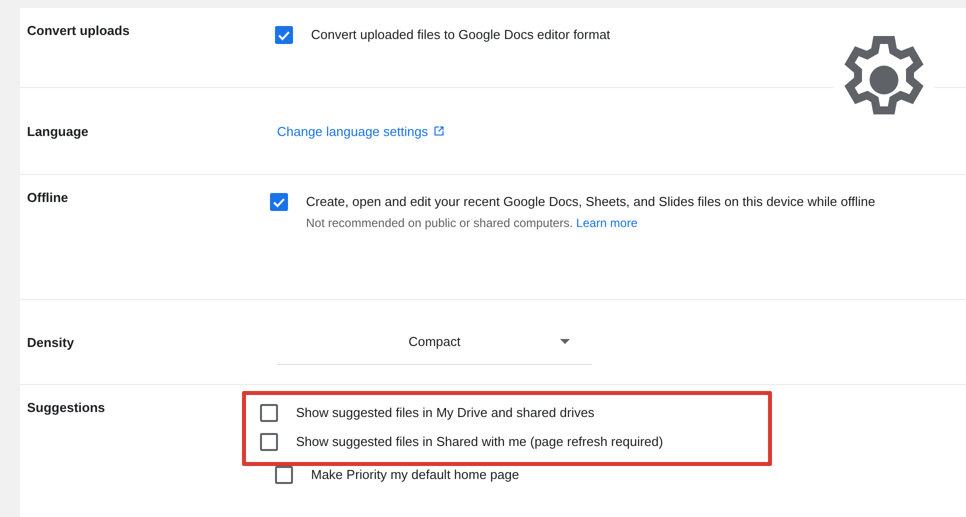 The width and height of the screenshot is (966, 517). I want to click on checkbox-label: Create, open and edit your recent Google Docs, Sheets, and Slides files on this device while offline, so click(591, 202).